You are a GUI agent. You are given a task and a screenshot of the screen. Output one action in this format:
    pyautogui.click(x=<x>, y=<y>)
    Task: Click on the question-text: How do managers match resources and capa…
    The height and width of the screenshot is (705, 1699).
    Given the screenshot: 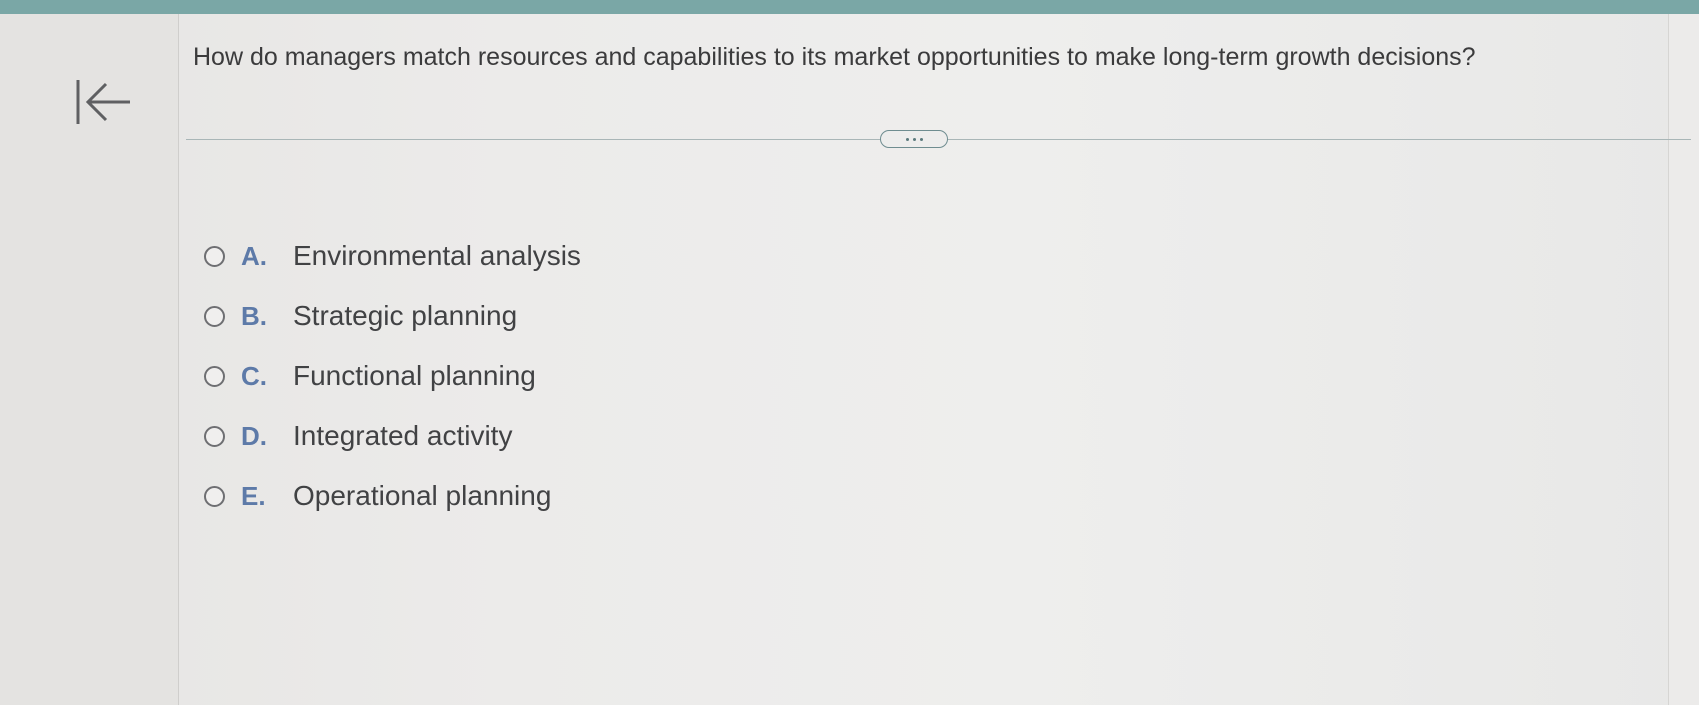 What is the action you would take?
    pyautogui.click(x=834, y=57)
    